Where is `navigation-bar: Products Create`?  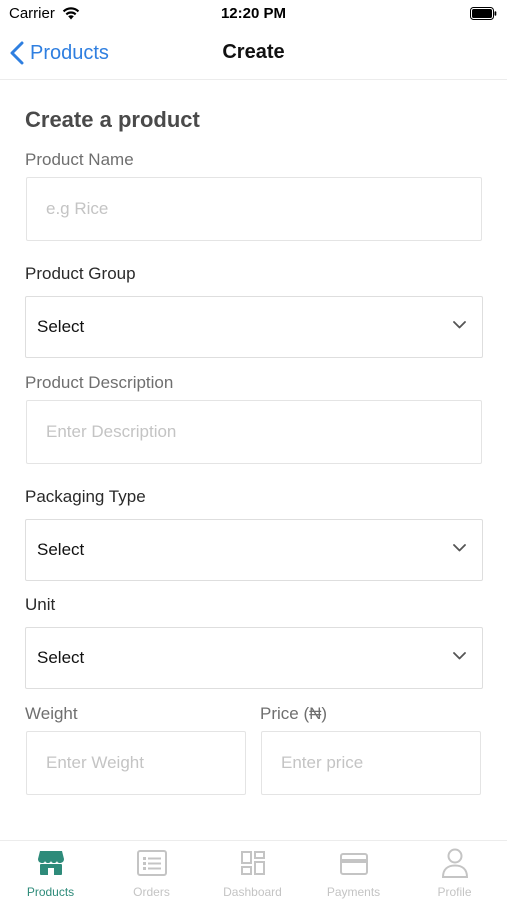 navigation-bar: Products Create is located at coordinates (253, 55).